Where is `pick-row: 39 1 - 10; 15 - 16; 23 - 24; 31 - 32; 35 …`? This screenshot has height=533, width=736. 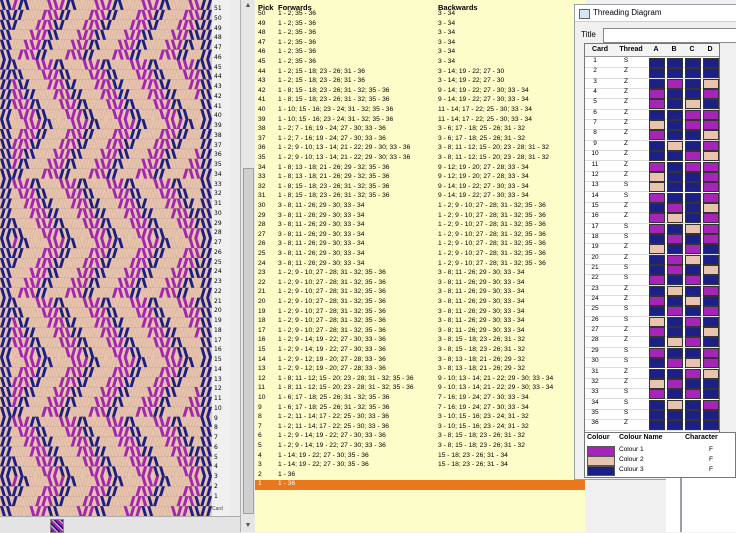 pick-row: 39 1 - 10; 15 - 16; 23 - 24; 31 - 32; 35 … is located at coordinates (420, 121).